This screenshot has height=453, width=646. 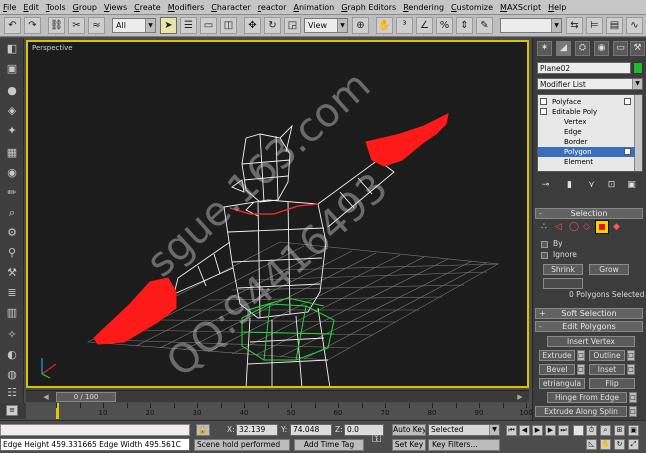 I want to click on select-move-icon: ✥, so click(x=252, y=25).